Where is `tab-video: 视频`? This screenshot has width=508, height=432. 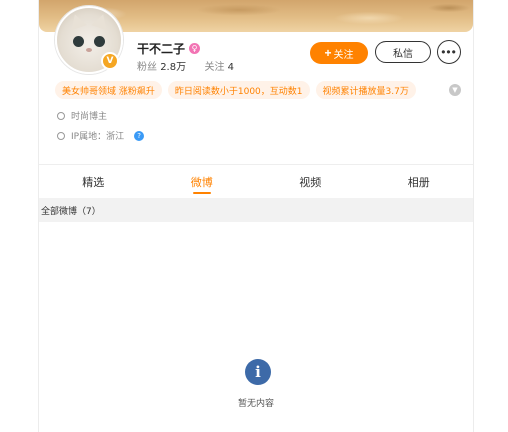 tab-video: 视频 is located at coordinates (310, 182).